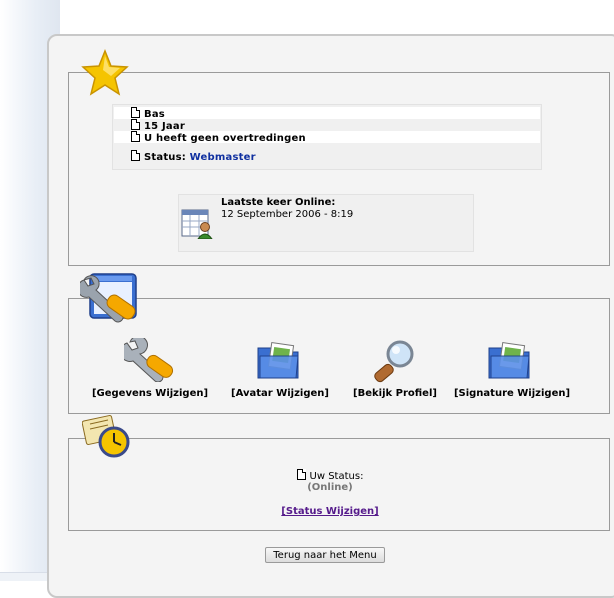 The image size is (614, 598). Describe the element at coordinates (330, 487) in the screenshot. I see `user-status-value: (Online)` at that location.